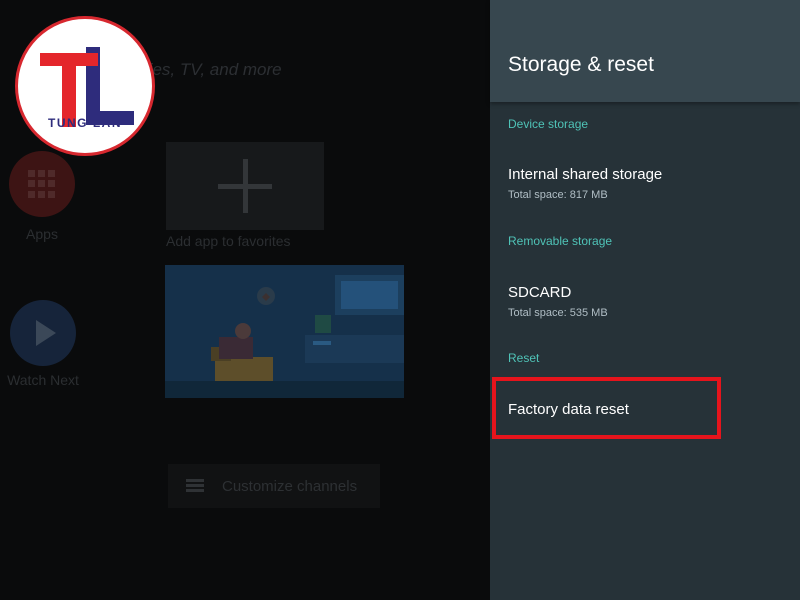 This screenshot has width=800, height=600. Describe the element at coordinates (581, 64) in the screenshot. I see `page-title: Storage & reset` at that location.